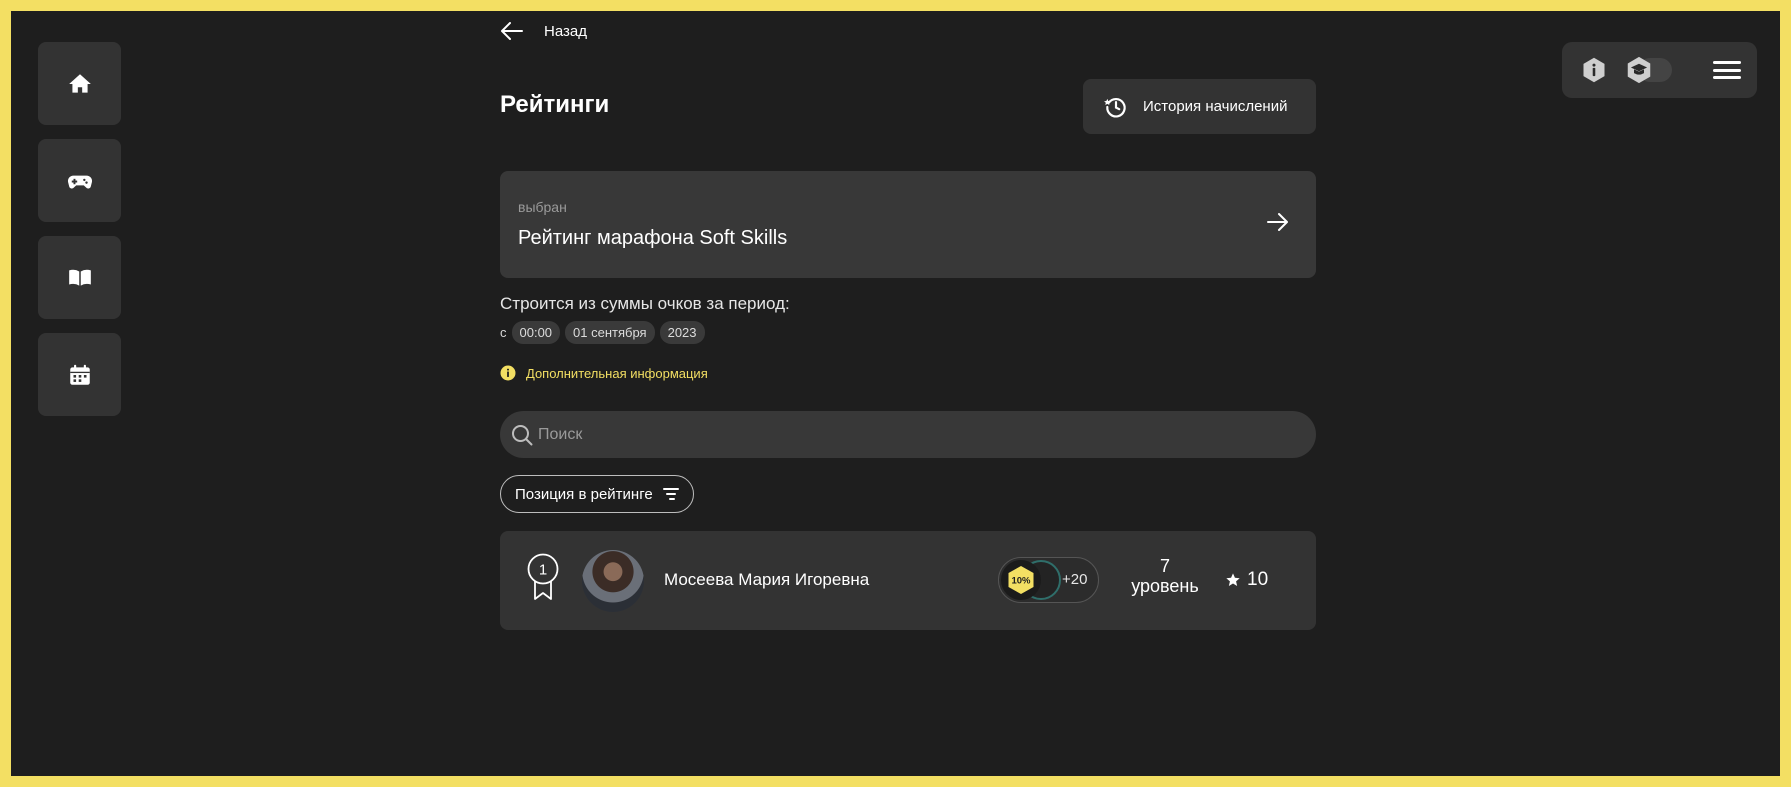 The width and height of the screenshot is (1791, 787). What do you see at coordinates (908, 224) in the screenshot?
I see `selected-rating-card: выбран Рейтинг марафона Soft Skills` at bounding box center [908, 224].